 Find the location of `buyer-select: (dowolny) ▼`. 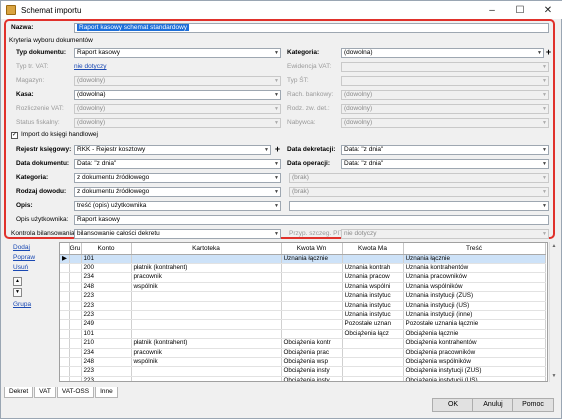

buyer-select: (dowolny) ▼ is located at coordinates (445, 123).